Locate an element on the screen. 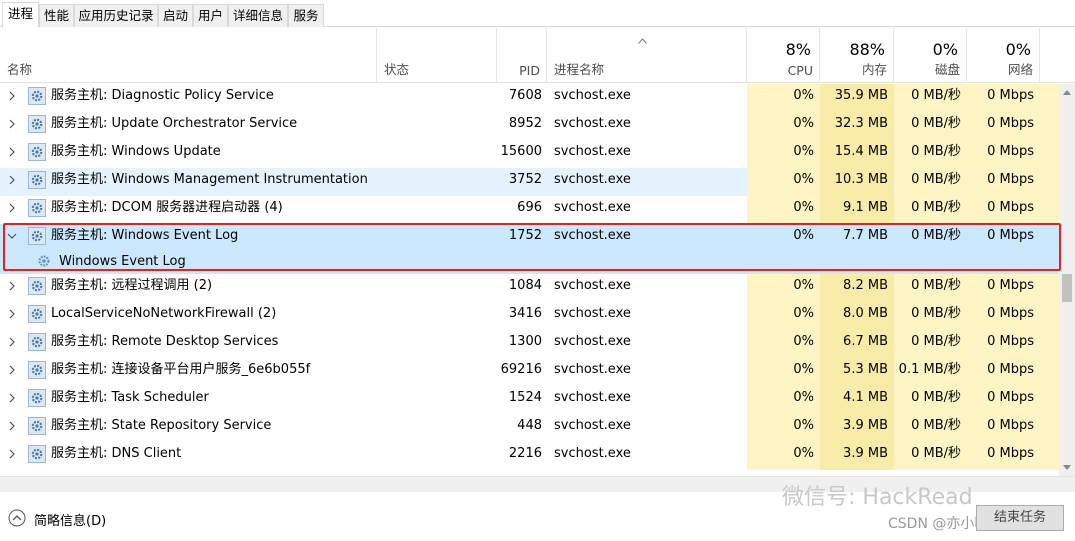 The width and height of the screenshot is (1075, 541). scrollbar-thumb is located at coordinates (1067, 288).